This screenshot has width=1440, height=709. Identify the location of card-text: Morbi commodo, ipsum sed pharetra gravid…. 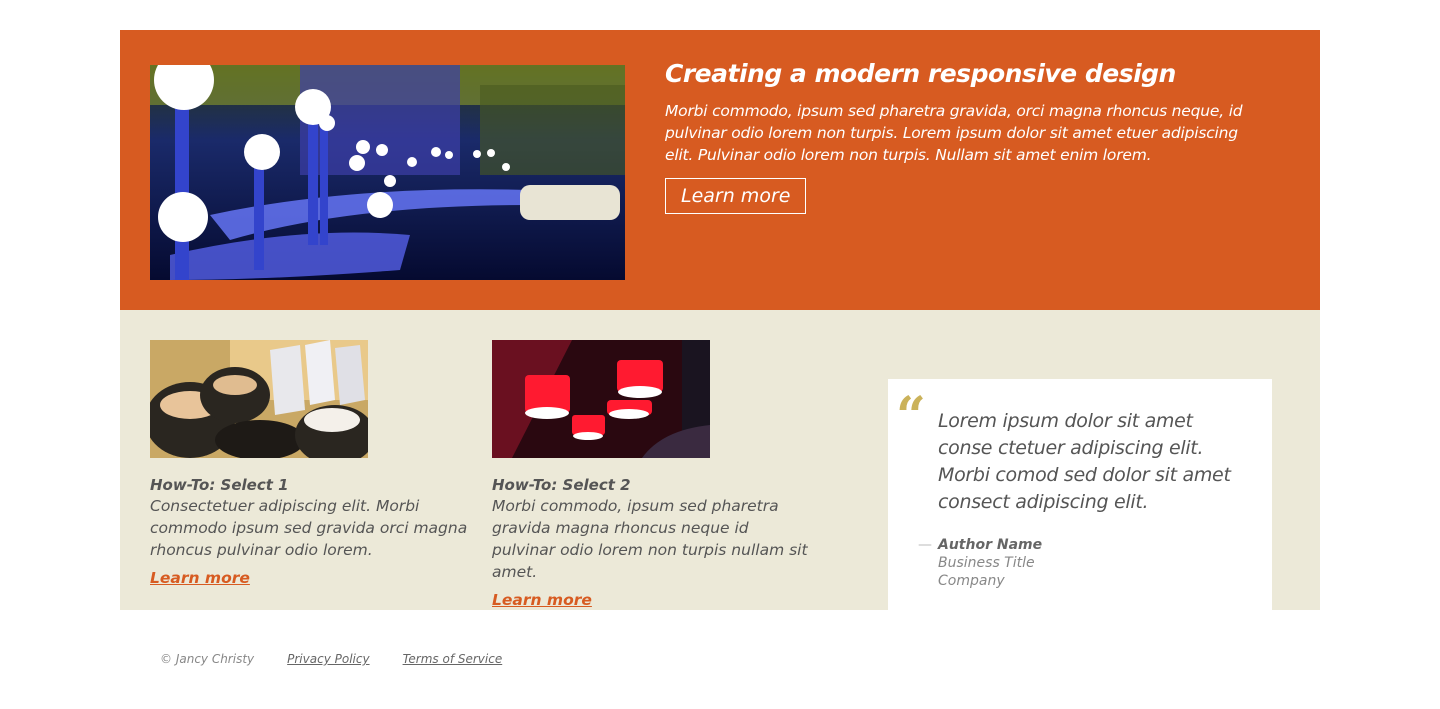
(650, 539).